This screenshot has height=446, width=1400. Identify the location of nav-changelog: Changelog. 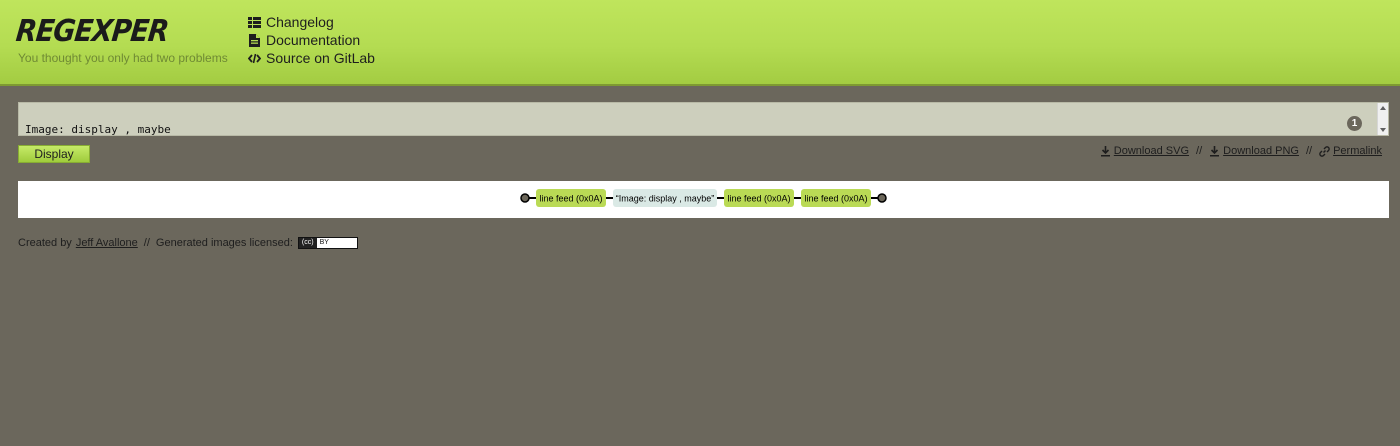
(311, 22).